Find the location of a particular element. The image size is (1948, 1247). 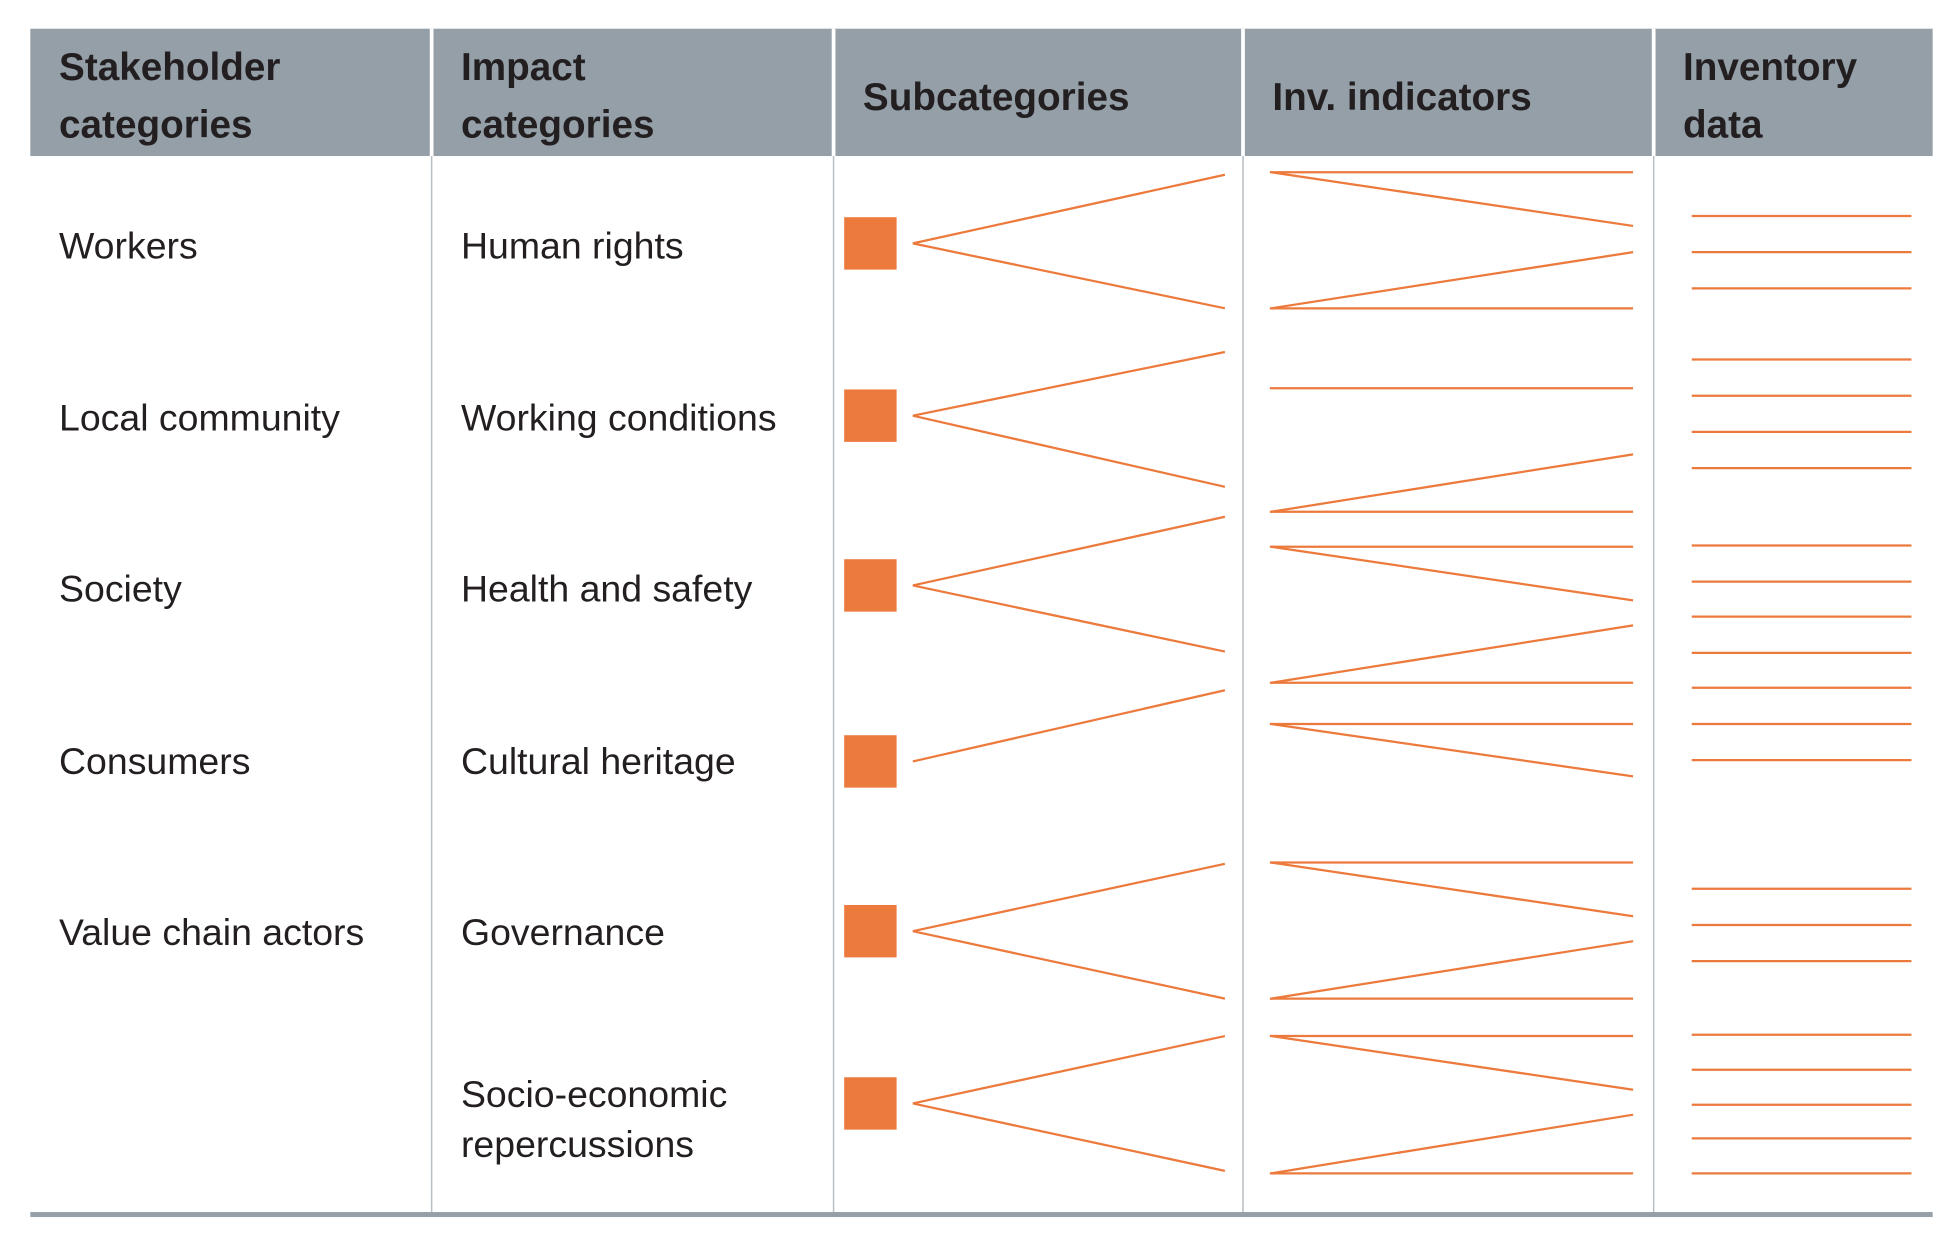

impact-category: Human rights is located at coordinates (572, 245).